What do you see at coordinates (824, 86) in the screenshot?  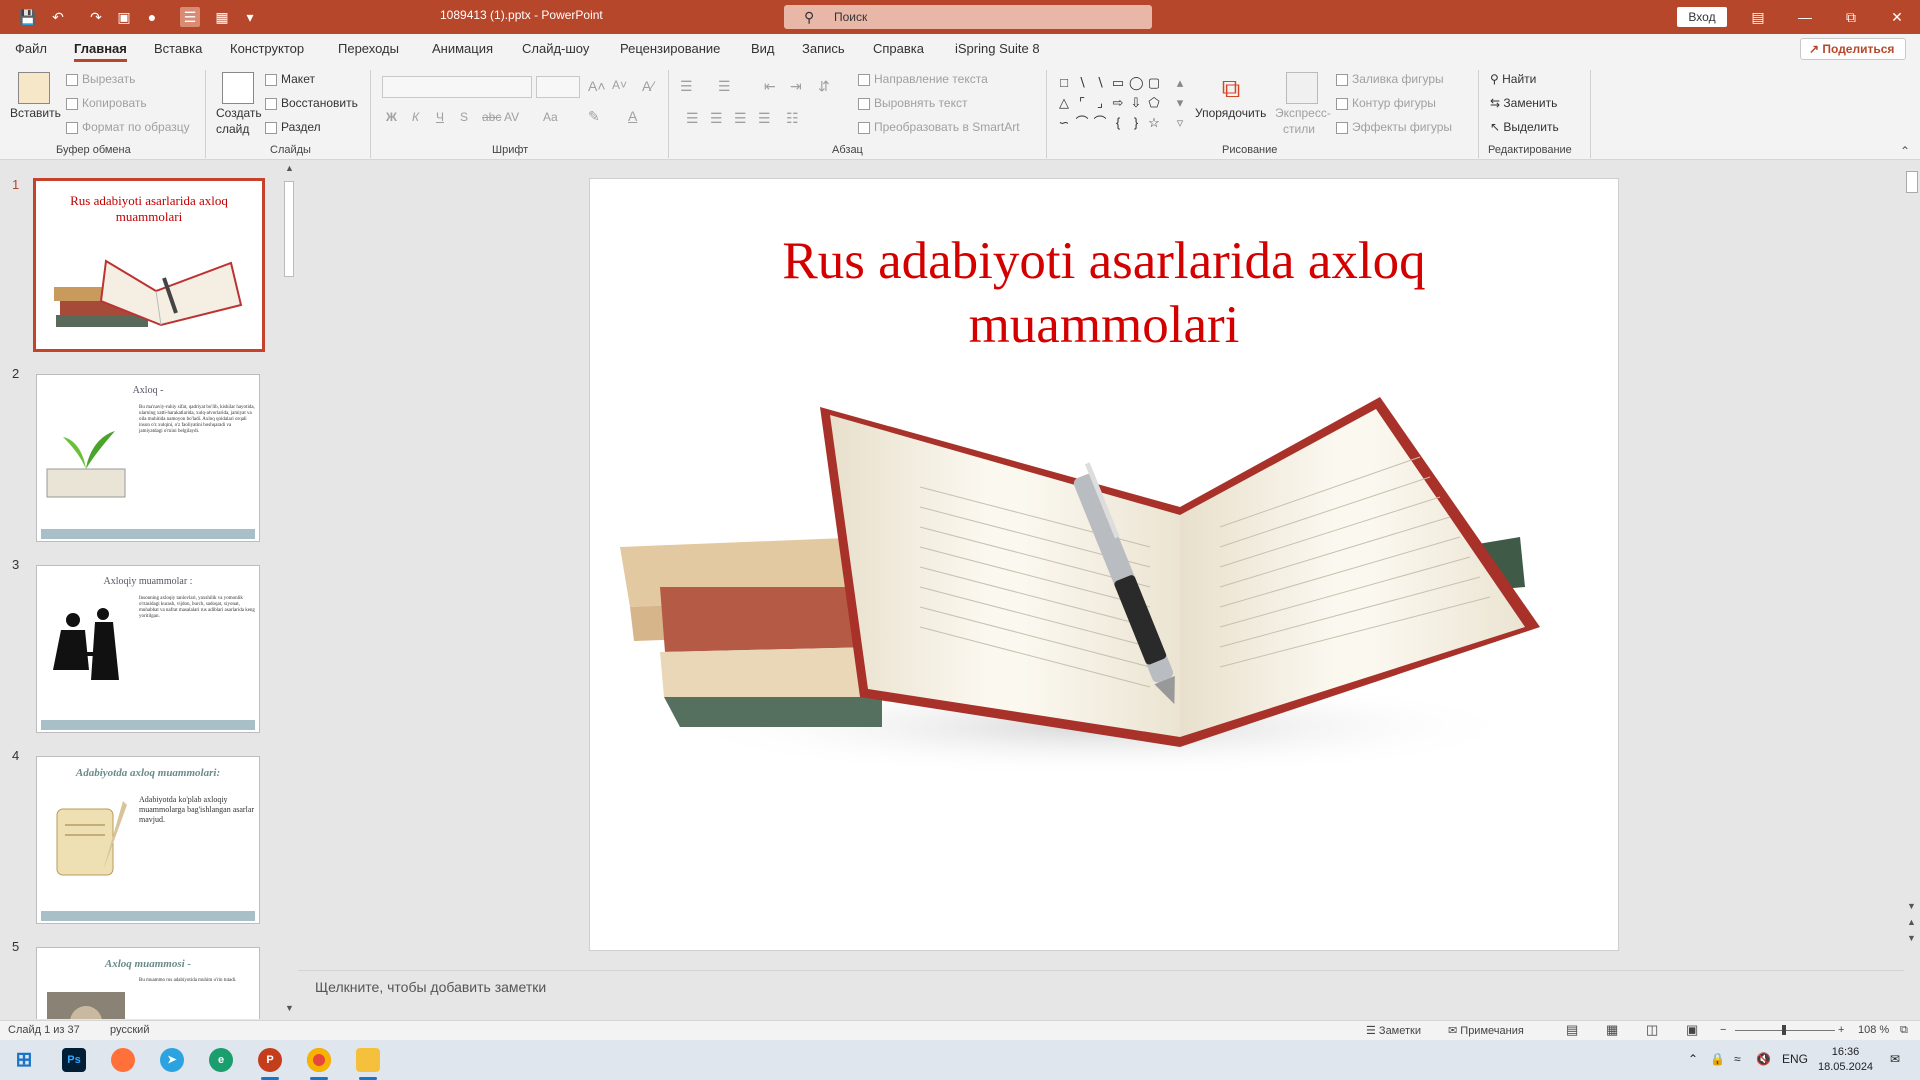 I see `line-spacing-icon: ⇵` at bounding box center [824, 86].